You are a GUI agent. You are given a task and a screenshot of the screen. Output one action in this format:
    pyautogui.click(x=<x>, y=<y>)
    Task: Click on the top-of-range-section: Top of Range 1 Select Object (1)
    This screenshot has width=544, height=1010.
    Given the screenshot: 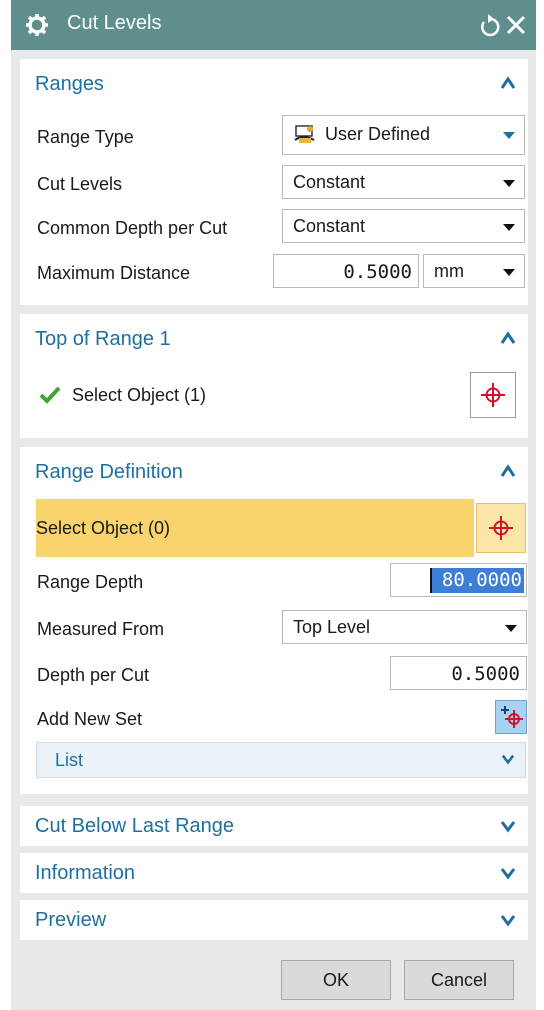 What is the action you would take?
    pyautogui.click(x=274, y=376)
    